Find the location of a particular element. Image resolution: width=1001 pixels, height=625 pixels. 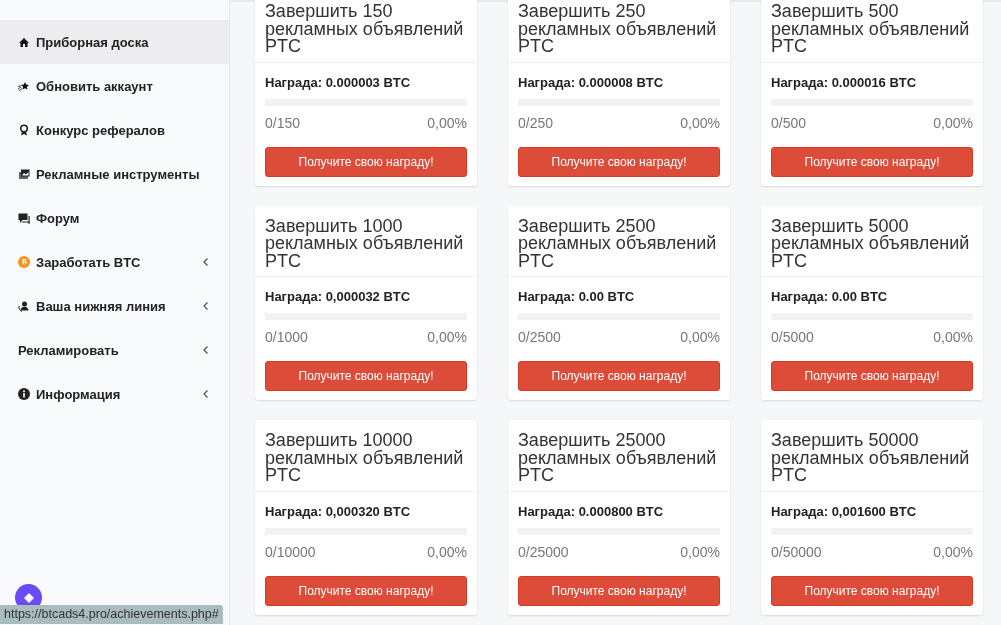

sidebar-label: Обновить аккаунт is located at coordinates (95, 86).